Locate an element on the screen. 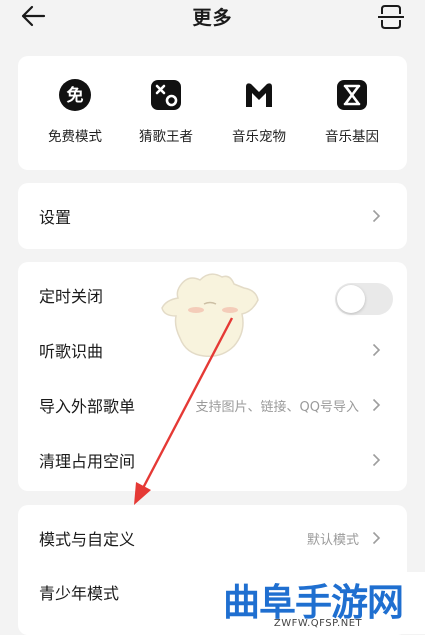 The width and height of the screenshot is (425, 635). watermark-logo: 曲阜手游网 ZWFW.QFSP.NET is located at coordinates (321, 603).